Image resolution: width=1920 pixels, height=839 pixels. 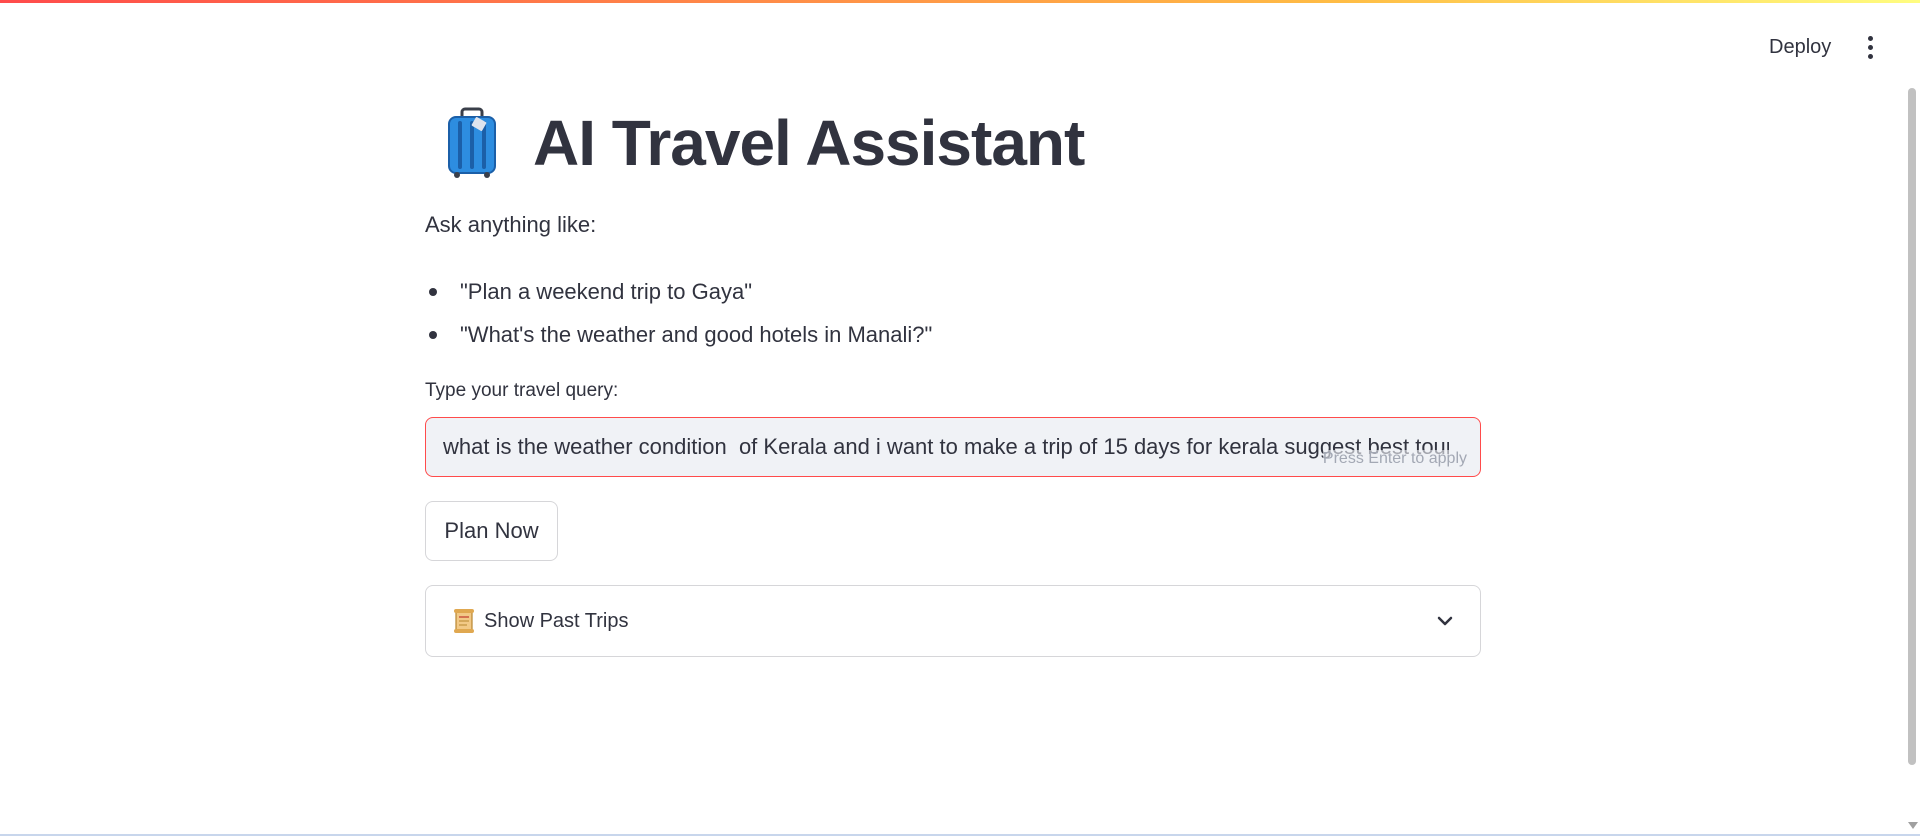 What do you see at coordinates (960, 43) in the screenshot?
I see `app-header: Deploy` at bounding box center [960, 43].